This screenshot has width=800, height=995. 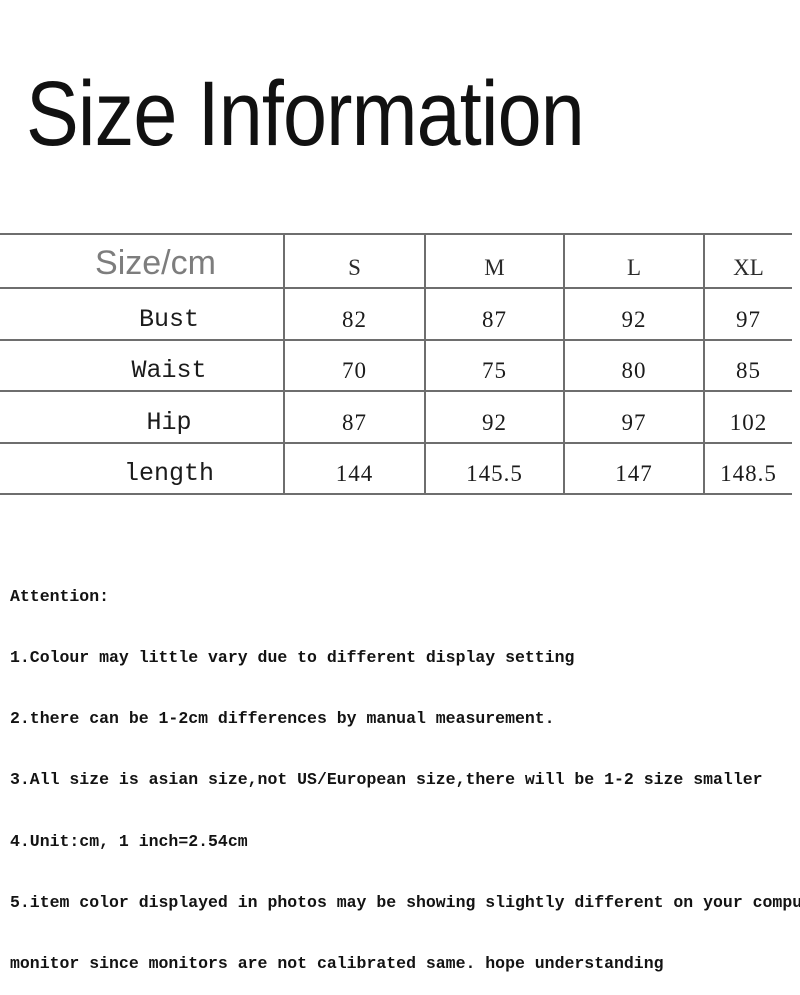 What do you see at coordinates (354, 417) in the screenshot?
I see `cell-hip-s: 87` at bounding box center [354, 417].